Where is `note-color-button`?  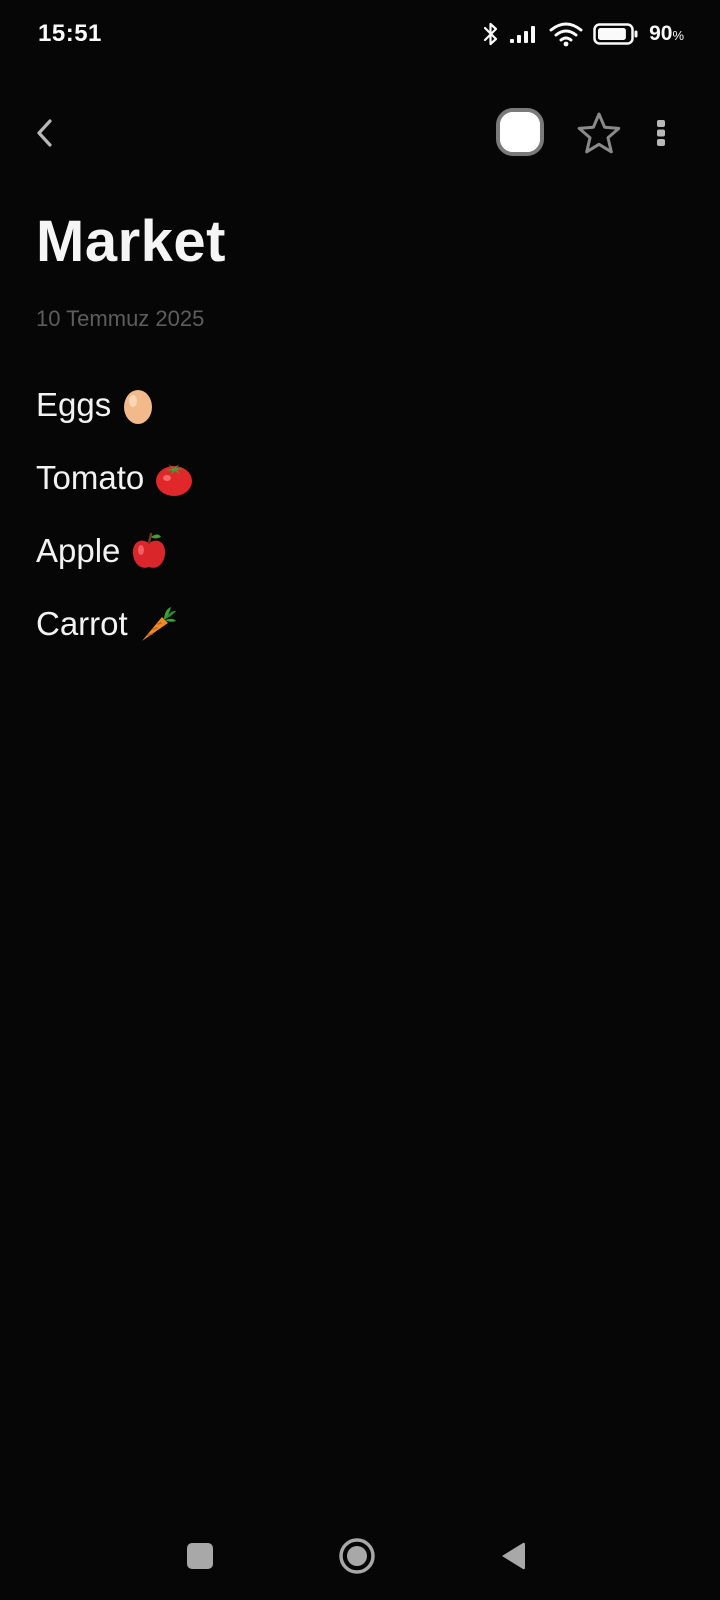 note-color-button is located at coordinates (520, 132).